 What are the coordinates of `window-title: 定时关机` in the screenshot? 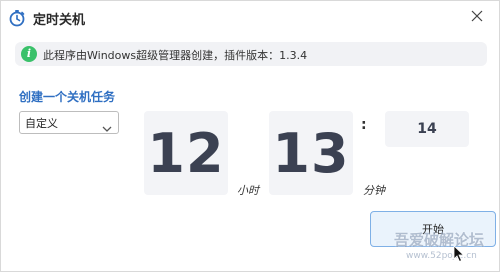 It's located at (59, 20).